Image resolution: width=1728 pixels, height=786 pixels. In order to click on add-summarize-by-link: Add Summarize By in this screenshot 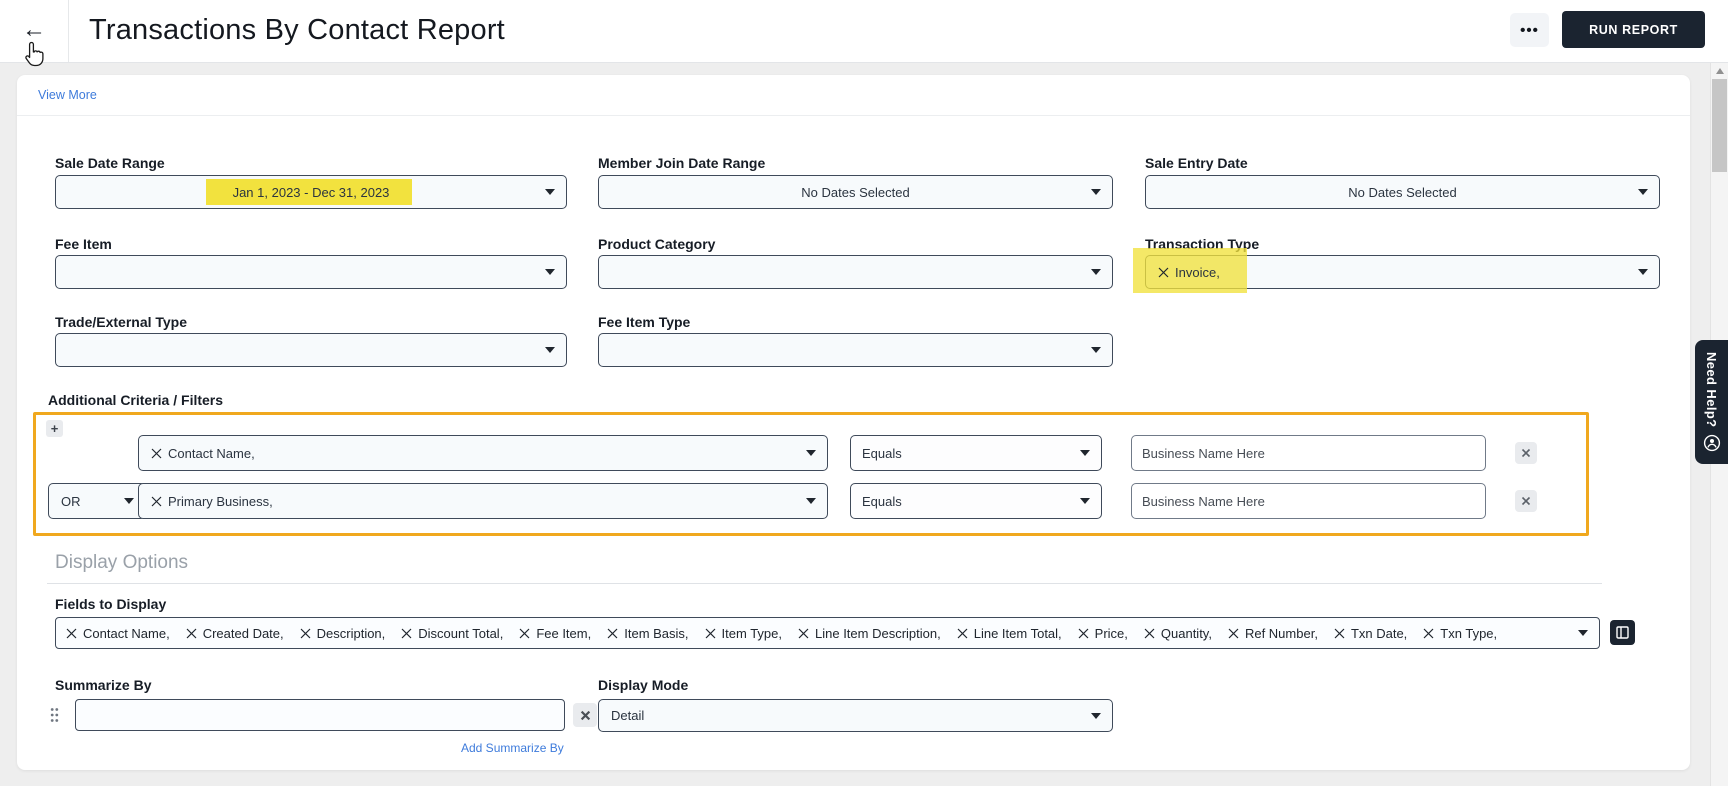, I will do `click(512, 748)`.